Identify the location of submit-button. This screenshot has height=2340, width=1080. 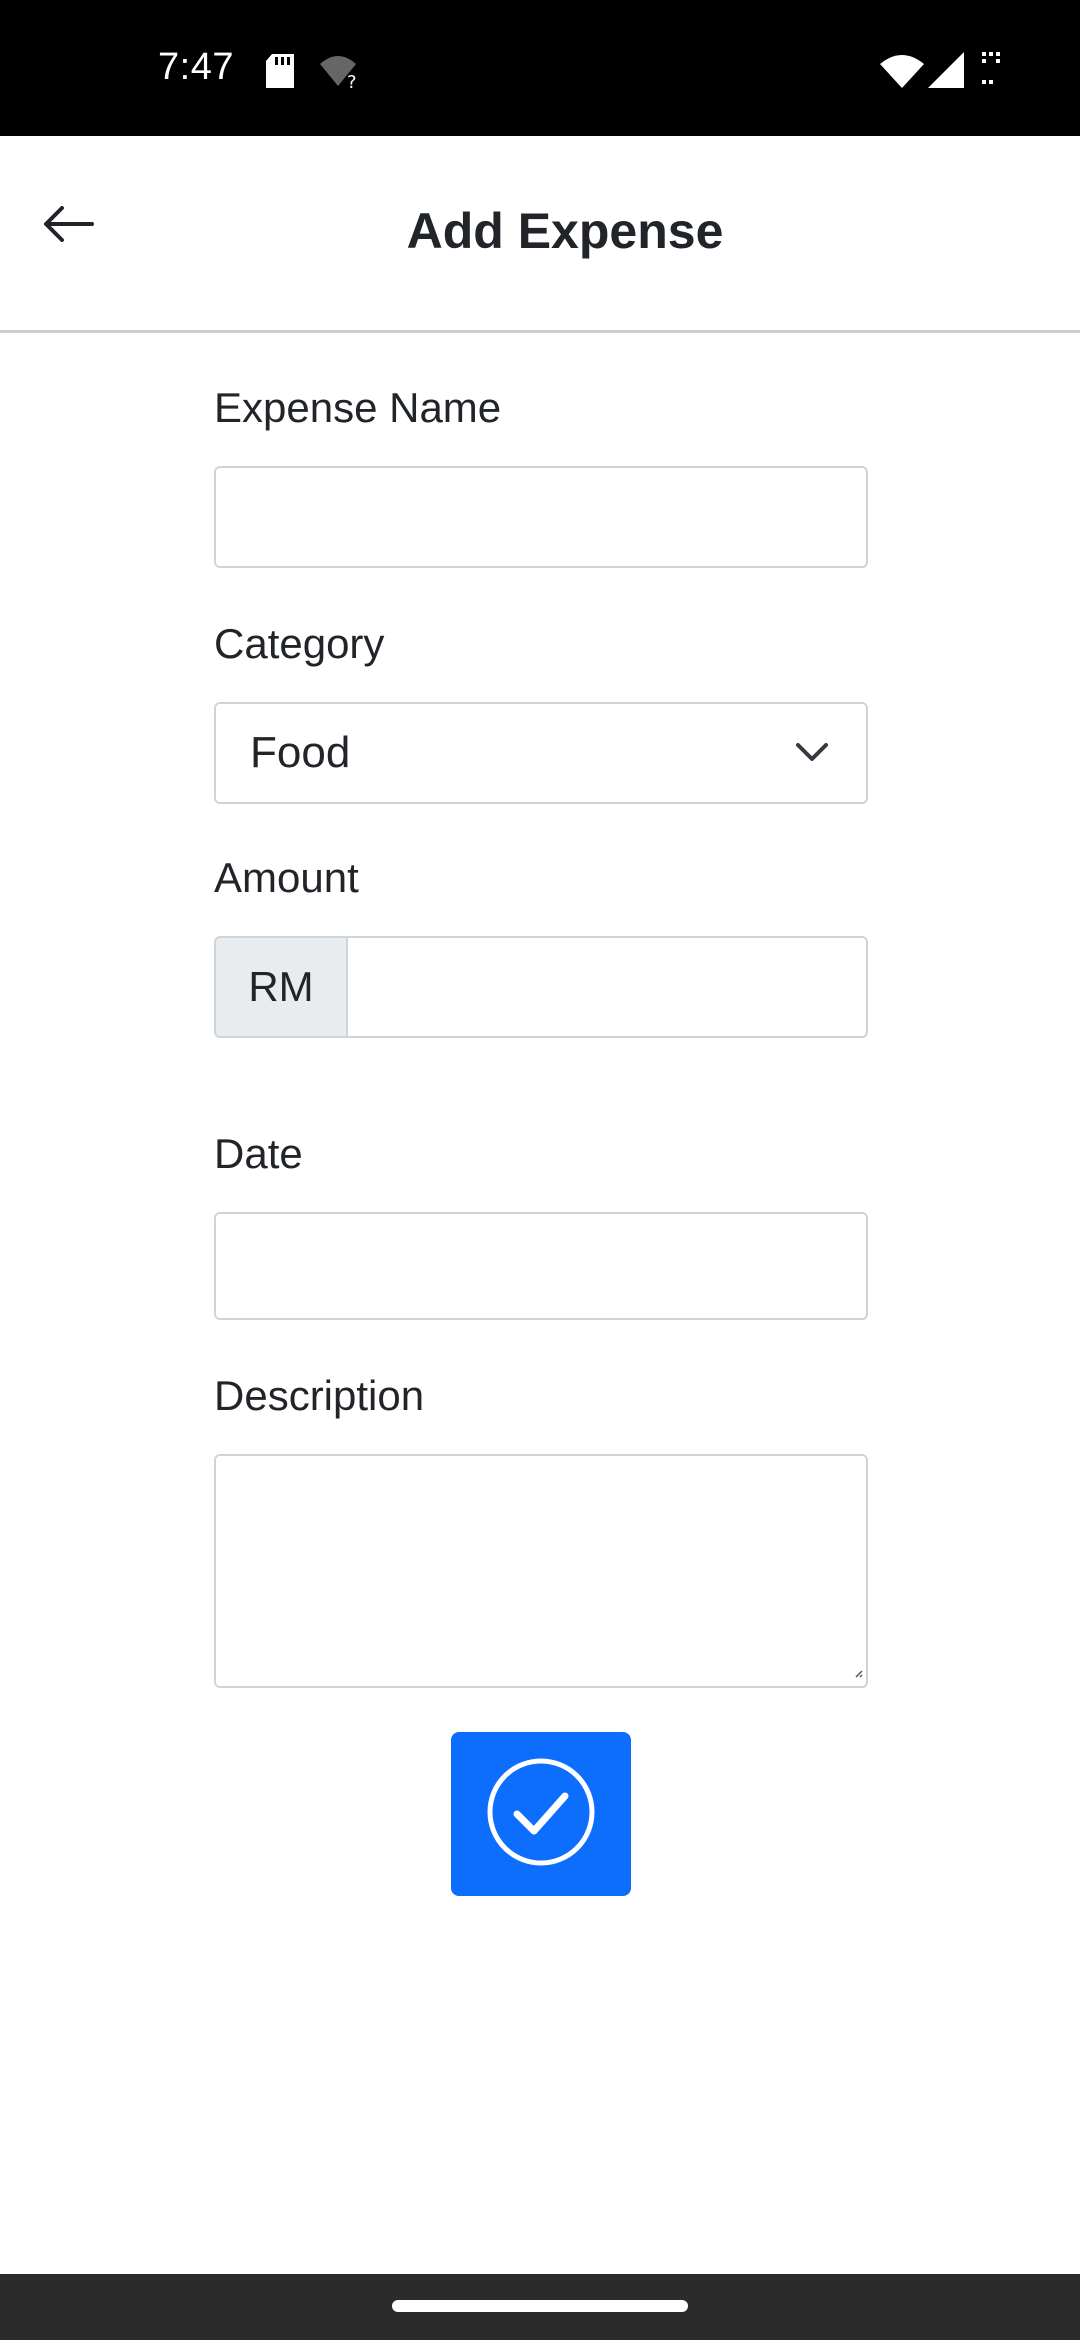
(541, 1814).